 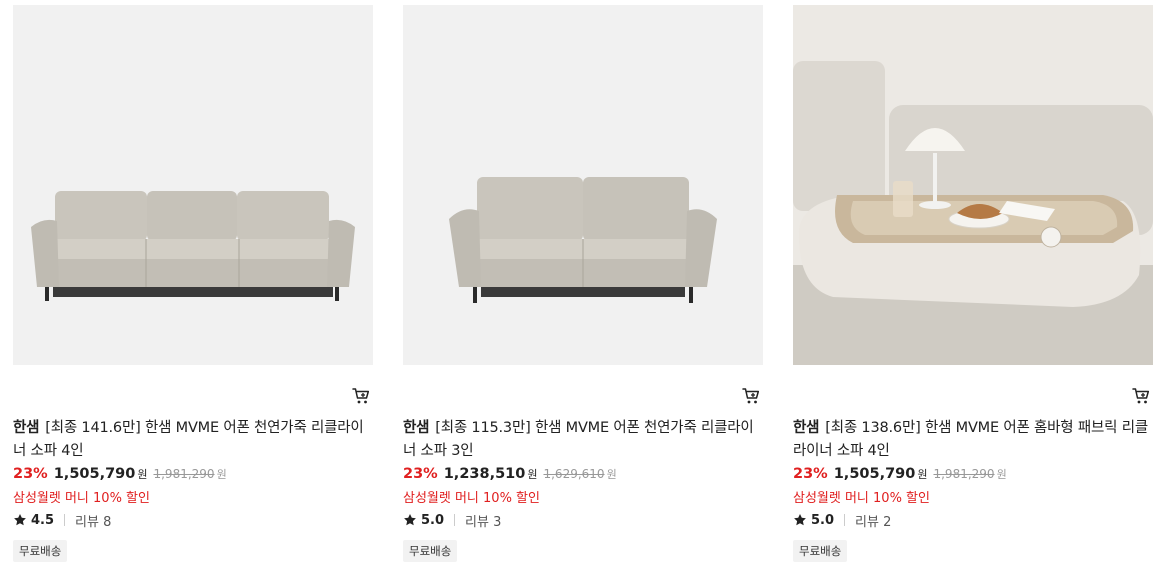 What do you see at coordinates (62, 520) in the screenshot?
I see `rating-row: 4.5 리뷰 8` at bounding box center [62, 520].